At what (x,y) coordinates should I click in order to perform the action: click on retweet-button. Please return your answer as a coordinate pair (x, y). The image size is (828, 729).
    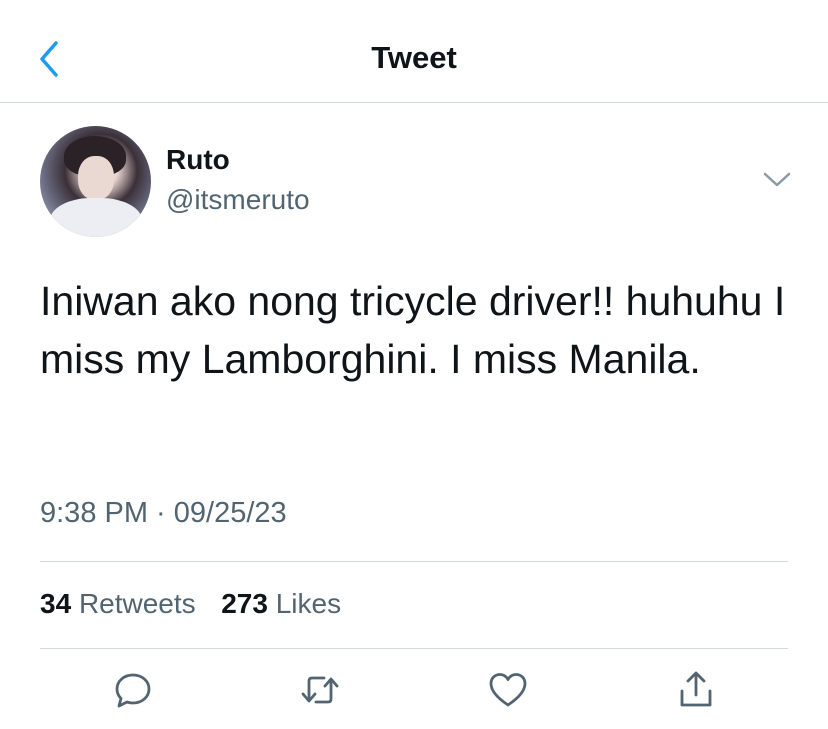
    Looking at the image, I should click on (320, 690).